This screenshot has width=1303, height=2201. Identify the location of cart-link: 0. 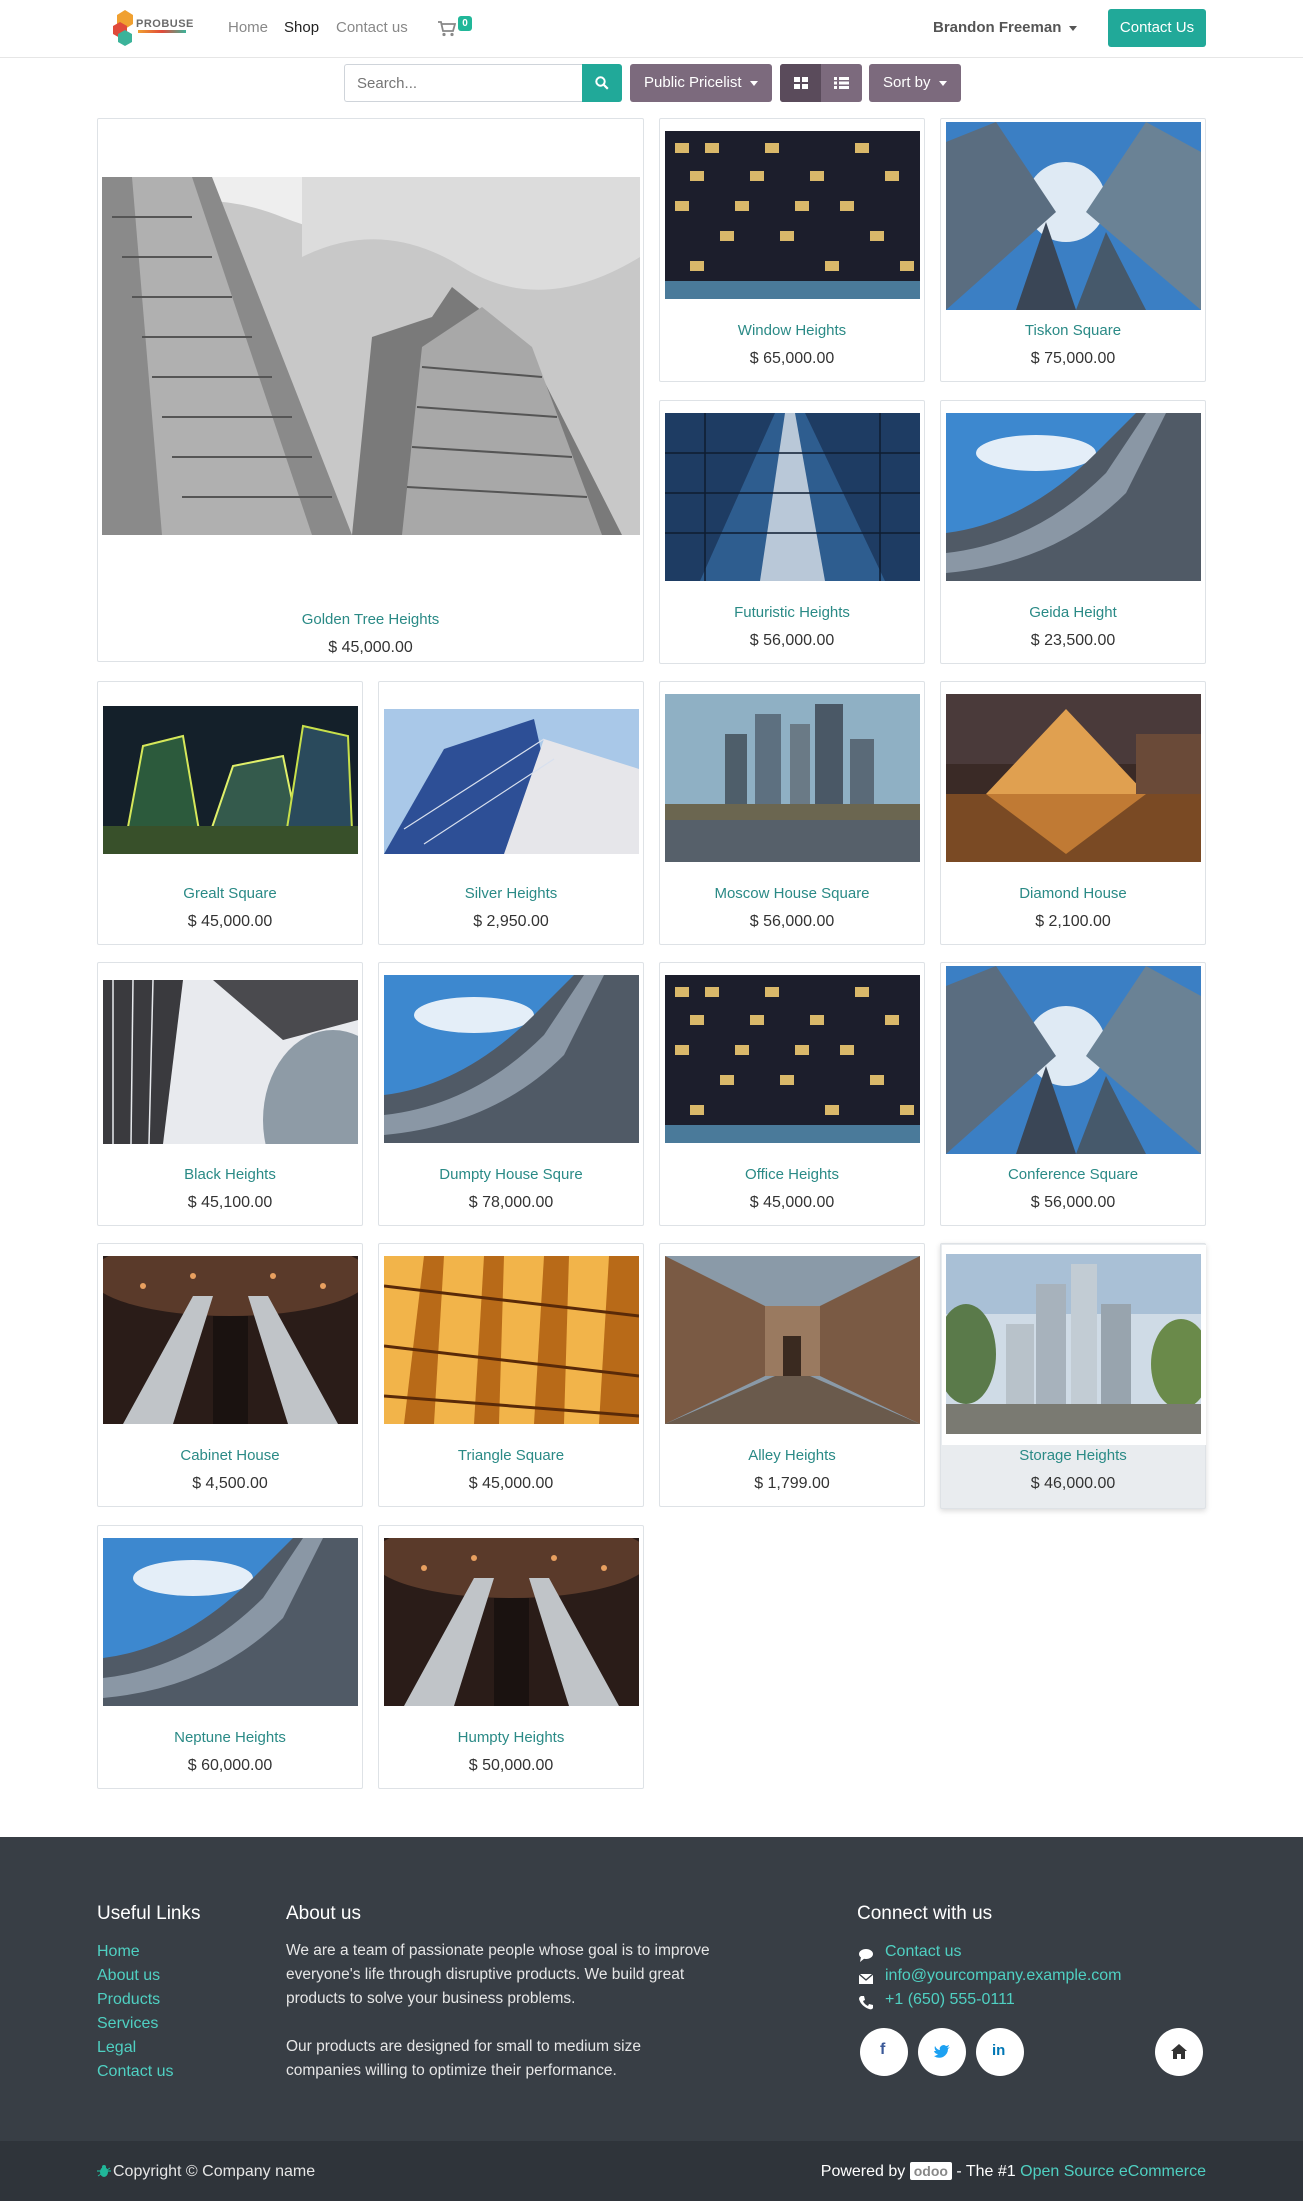
(455, 27).